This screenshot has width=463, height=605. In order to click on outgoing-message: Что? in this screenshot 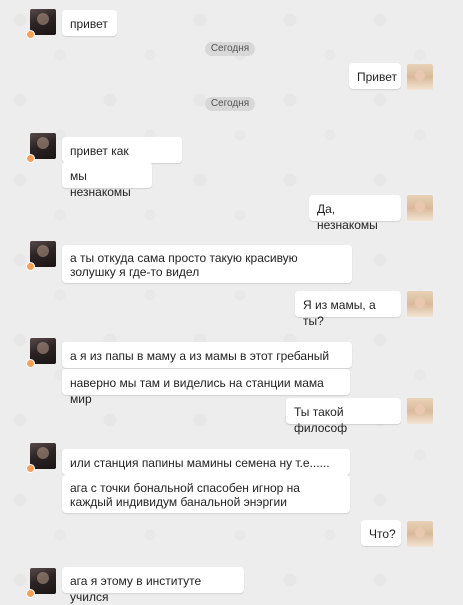, I will do `click(381, 533)`.